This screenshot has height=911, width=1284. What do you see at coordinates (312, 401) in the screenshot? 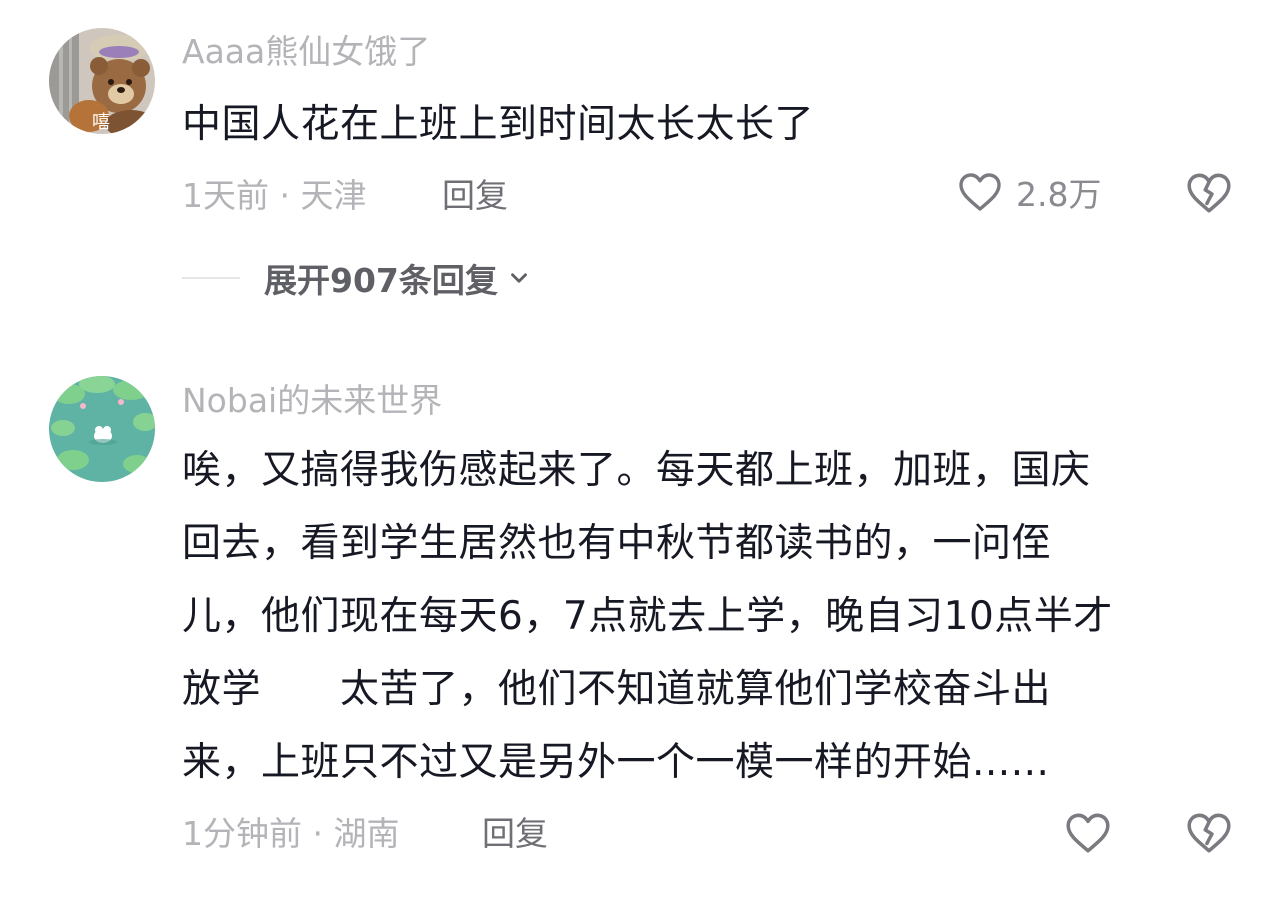
I see `username: Nobai的未来世界` at bounding box center [312, 401].